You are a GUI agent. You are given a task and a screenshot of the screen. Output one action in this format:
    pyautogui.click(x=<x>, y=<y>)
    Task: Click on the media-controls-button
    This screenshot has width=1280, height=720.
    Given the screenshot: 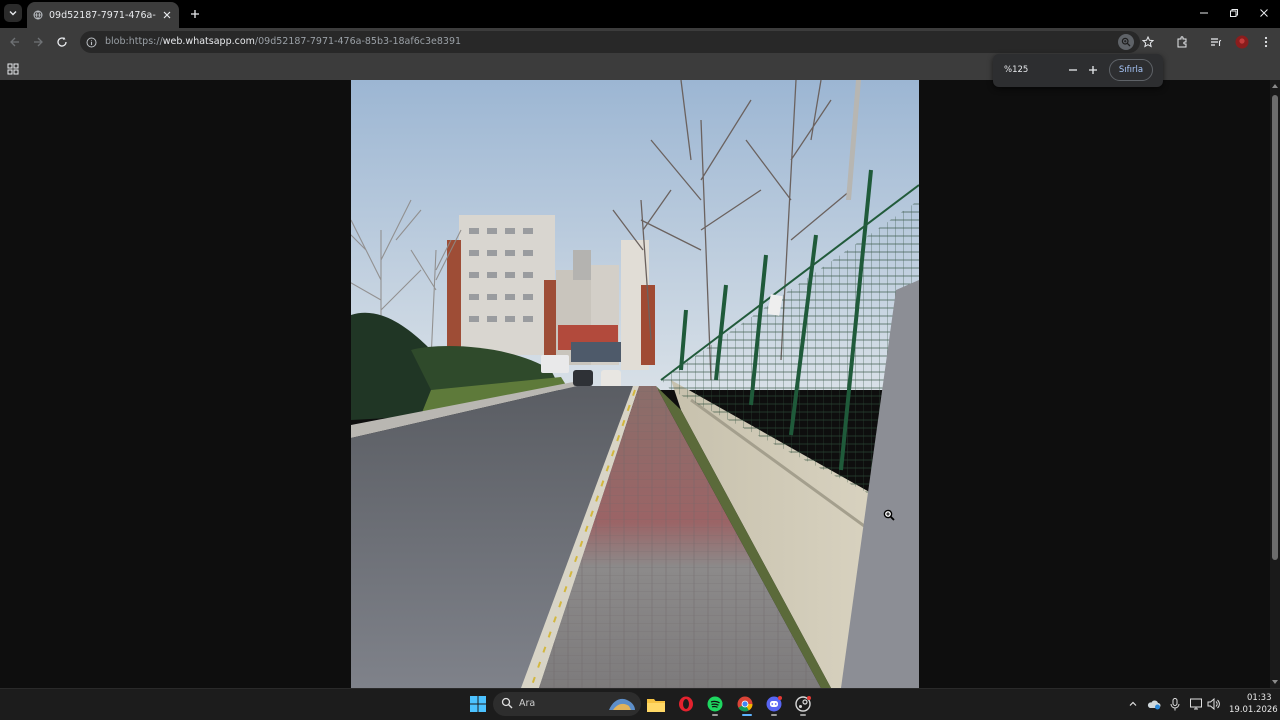 What is the action you would take?
    pyautogui.click(x=1216, y=42)
    